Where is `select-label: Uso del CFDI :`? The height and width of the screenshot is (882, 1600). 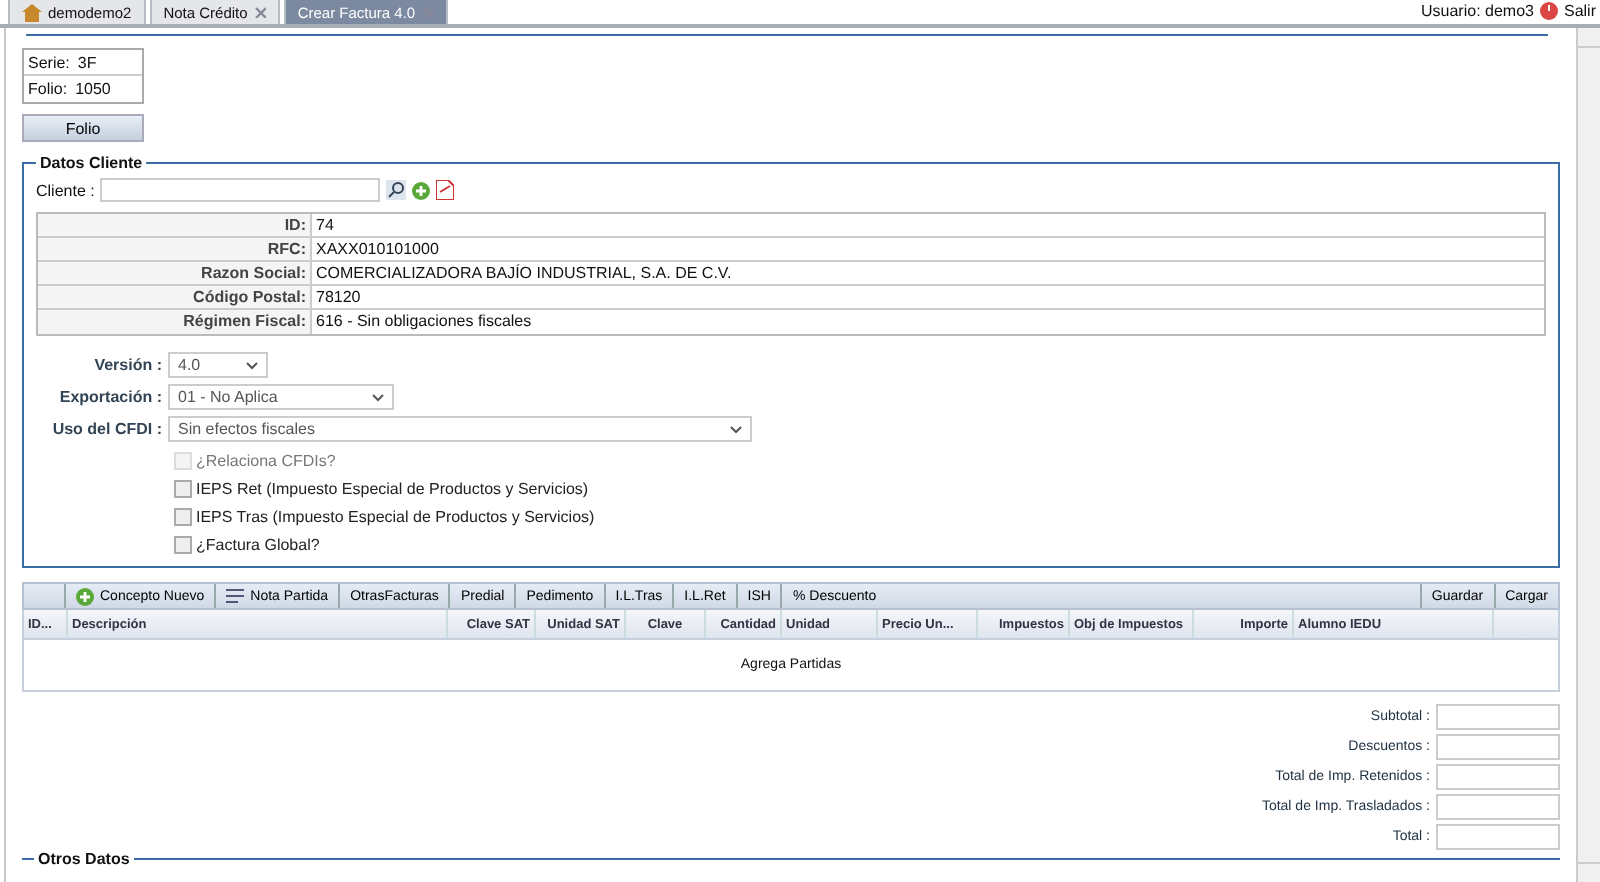
select-label: Uso del CFDI : is located at coordinates (107, 429).